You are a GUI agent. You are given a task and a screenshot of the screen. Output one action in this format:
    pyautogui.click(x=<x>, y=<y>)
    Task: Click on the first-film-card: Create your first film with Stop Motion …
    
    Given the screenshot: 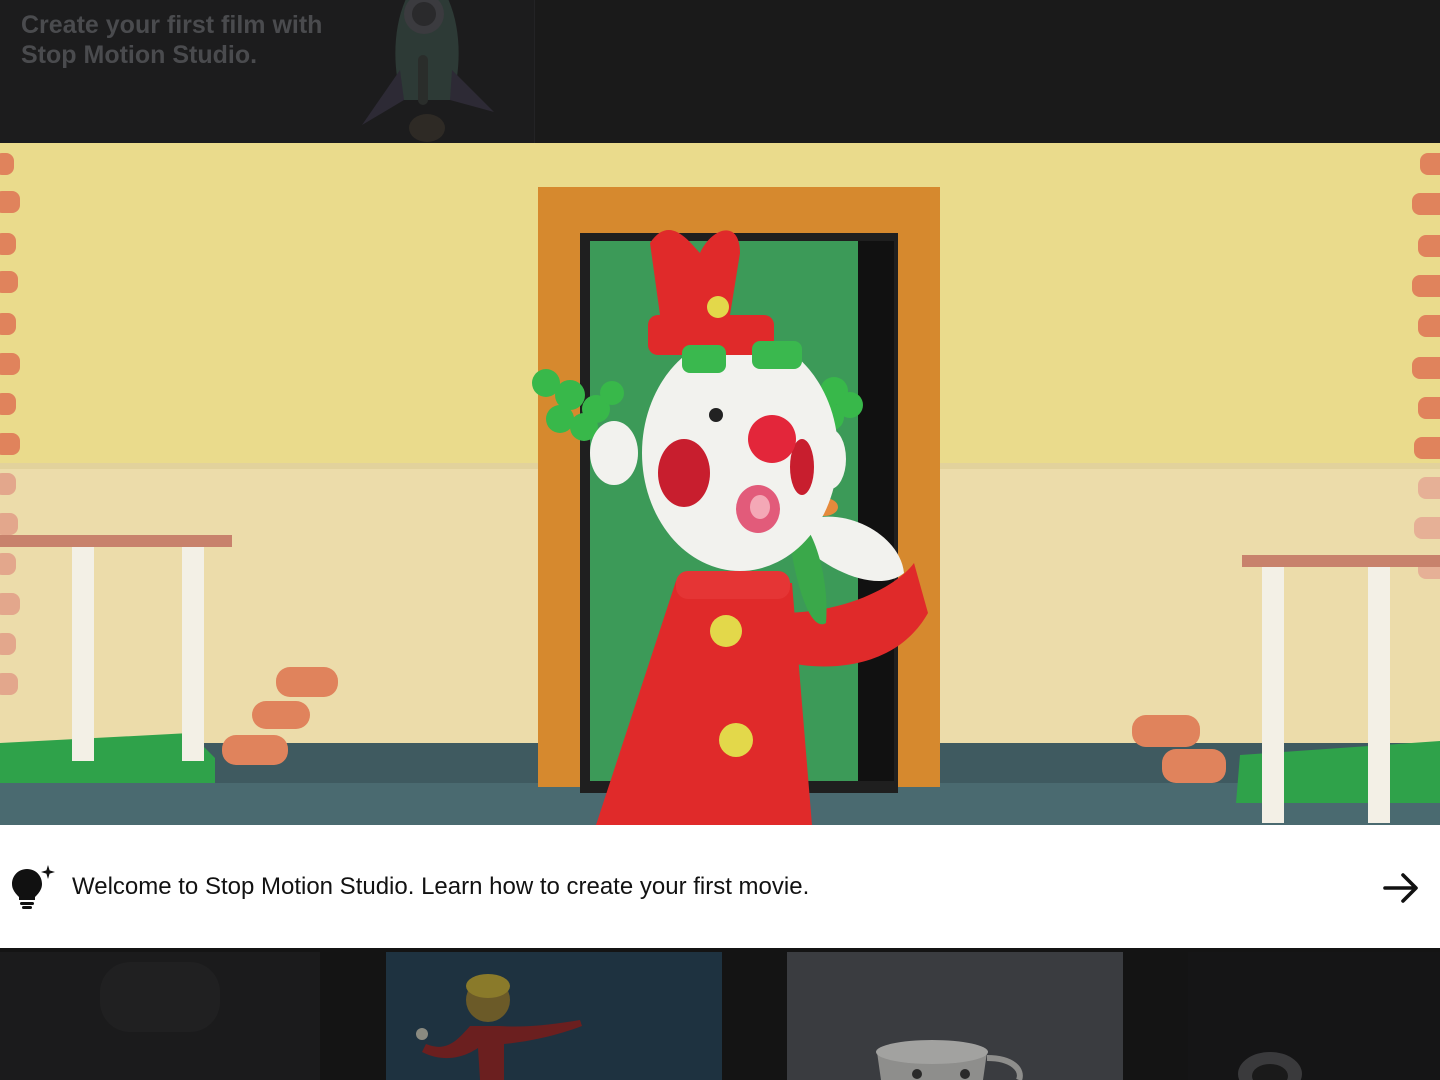 What is the action you would take?
    pyautogui.click(x=267, y=71)
    